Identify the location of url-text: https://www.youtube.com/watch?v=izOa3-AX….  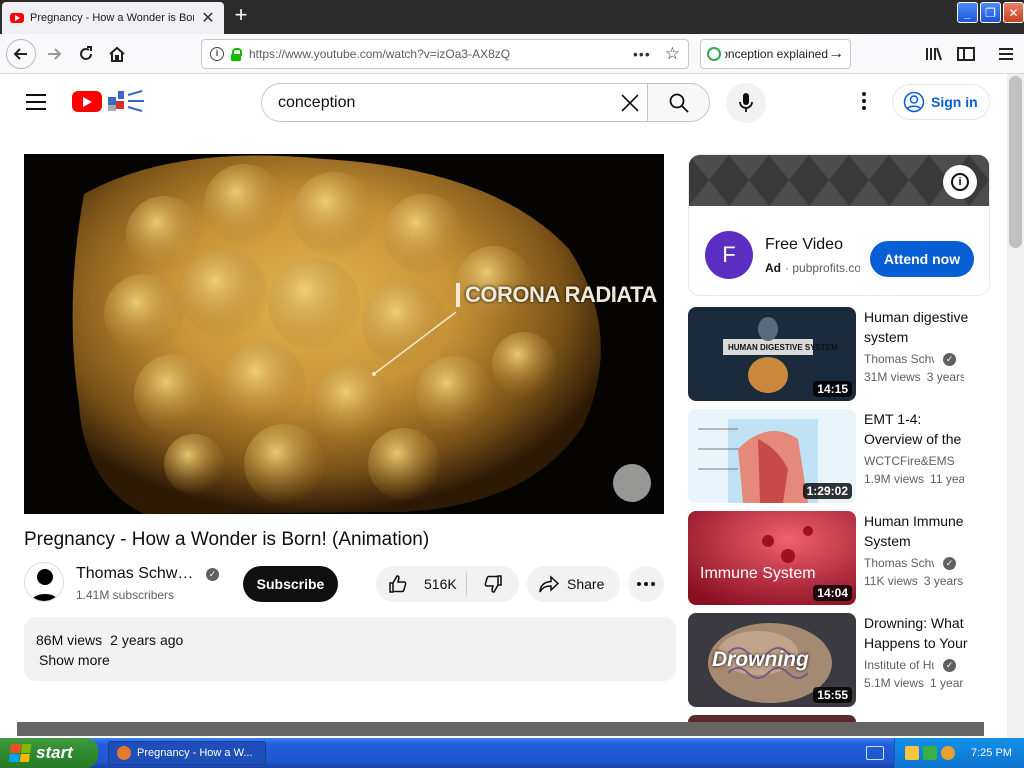
(379, 54).